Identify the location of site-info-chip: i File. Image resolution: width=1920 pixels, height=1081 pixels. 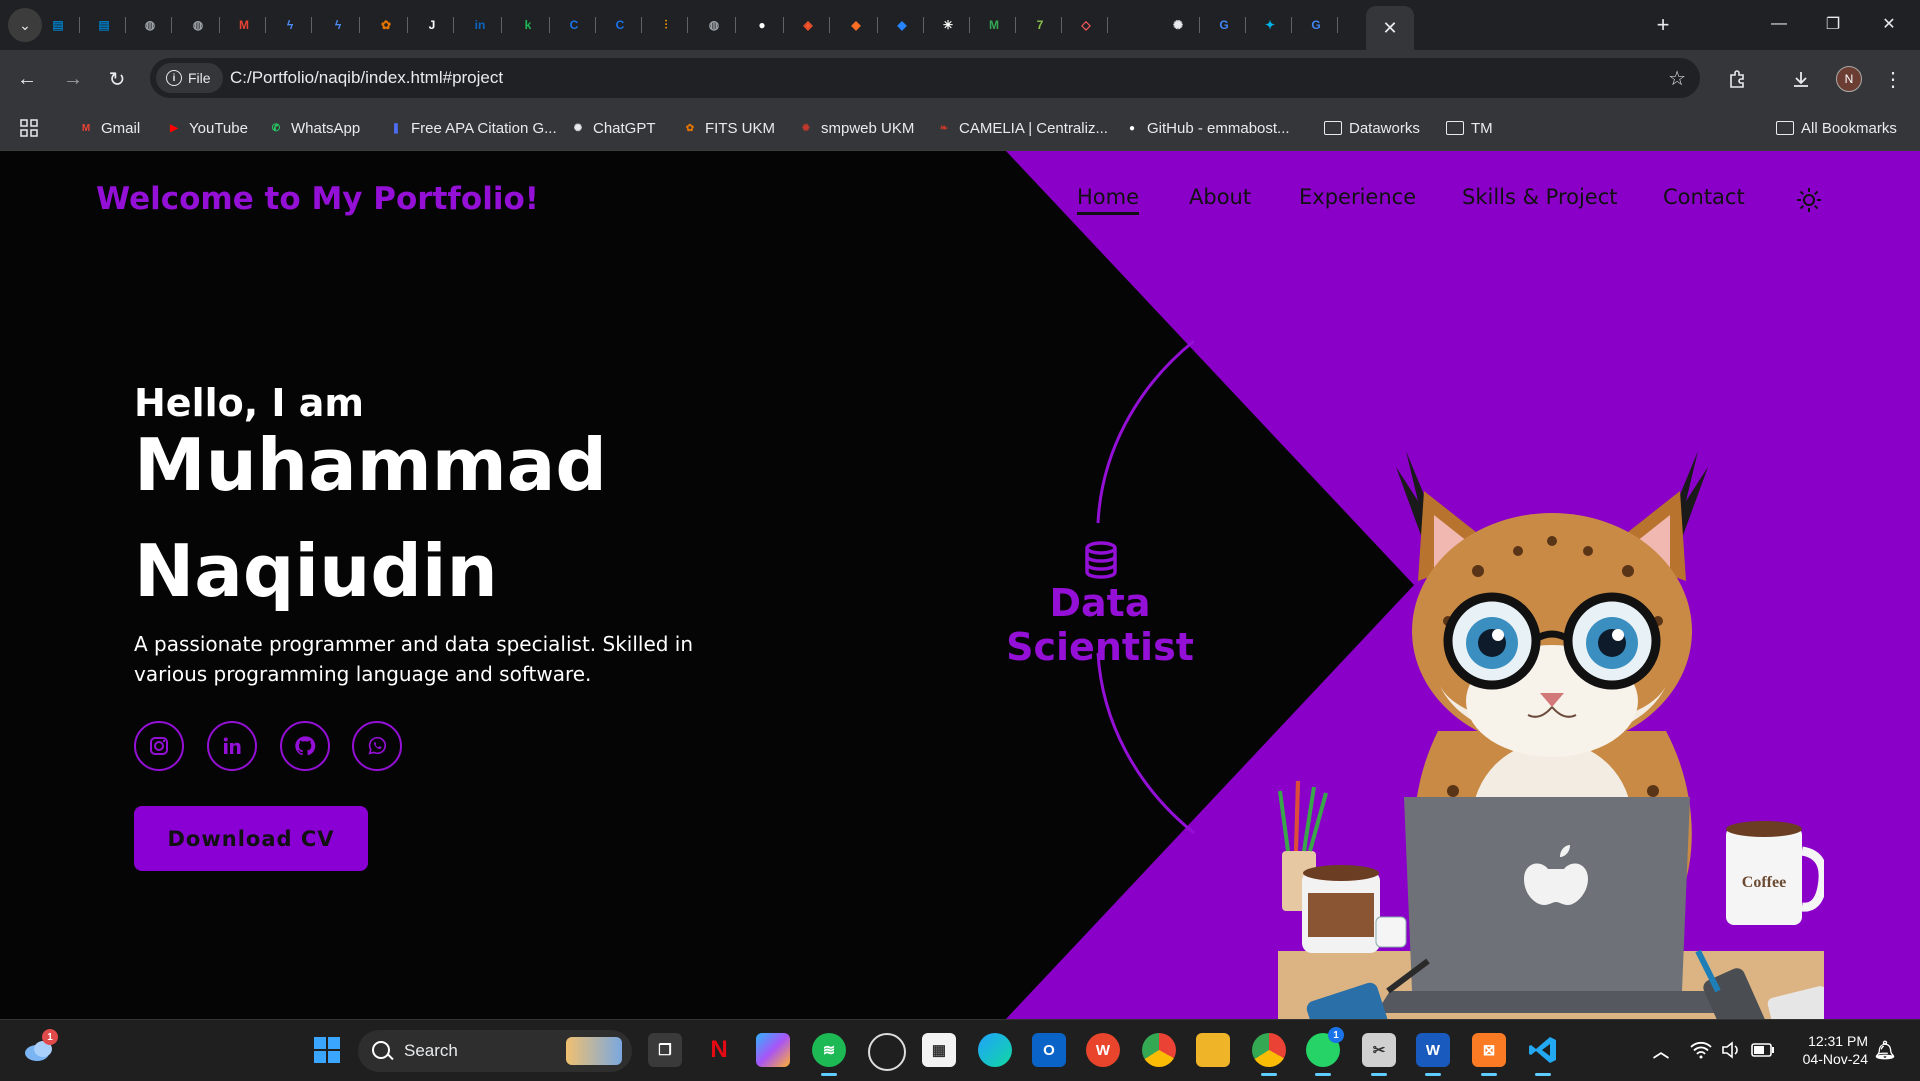
(189, 78).